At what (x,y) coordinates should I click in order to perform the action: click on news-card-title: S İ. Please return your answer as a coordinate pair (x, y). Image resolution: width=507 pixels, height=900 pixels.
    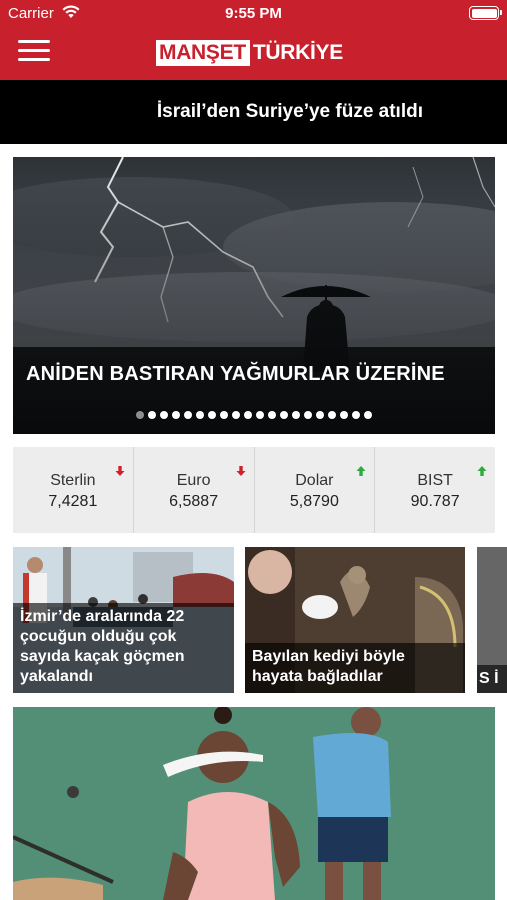
    Looking at the image, I should click on (492, 679).